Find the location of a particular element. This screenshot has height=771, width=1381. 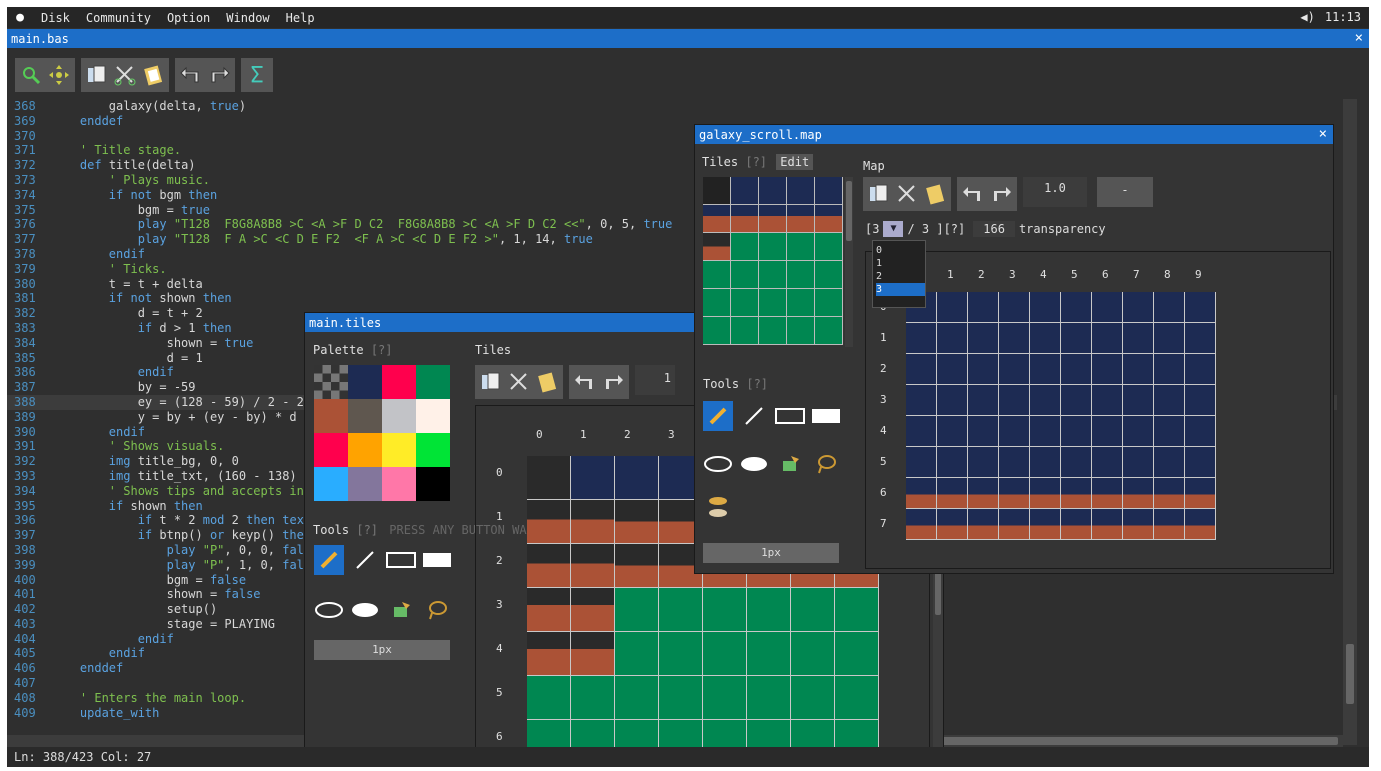

editor-hscroll-thumb is located at coordinates (1140, 741).